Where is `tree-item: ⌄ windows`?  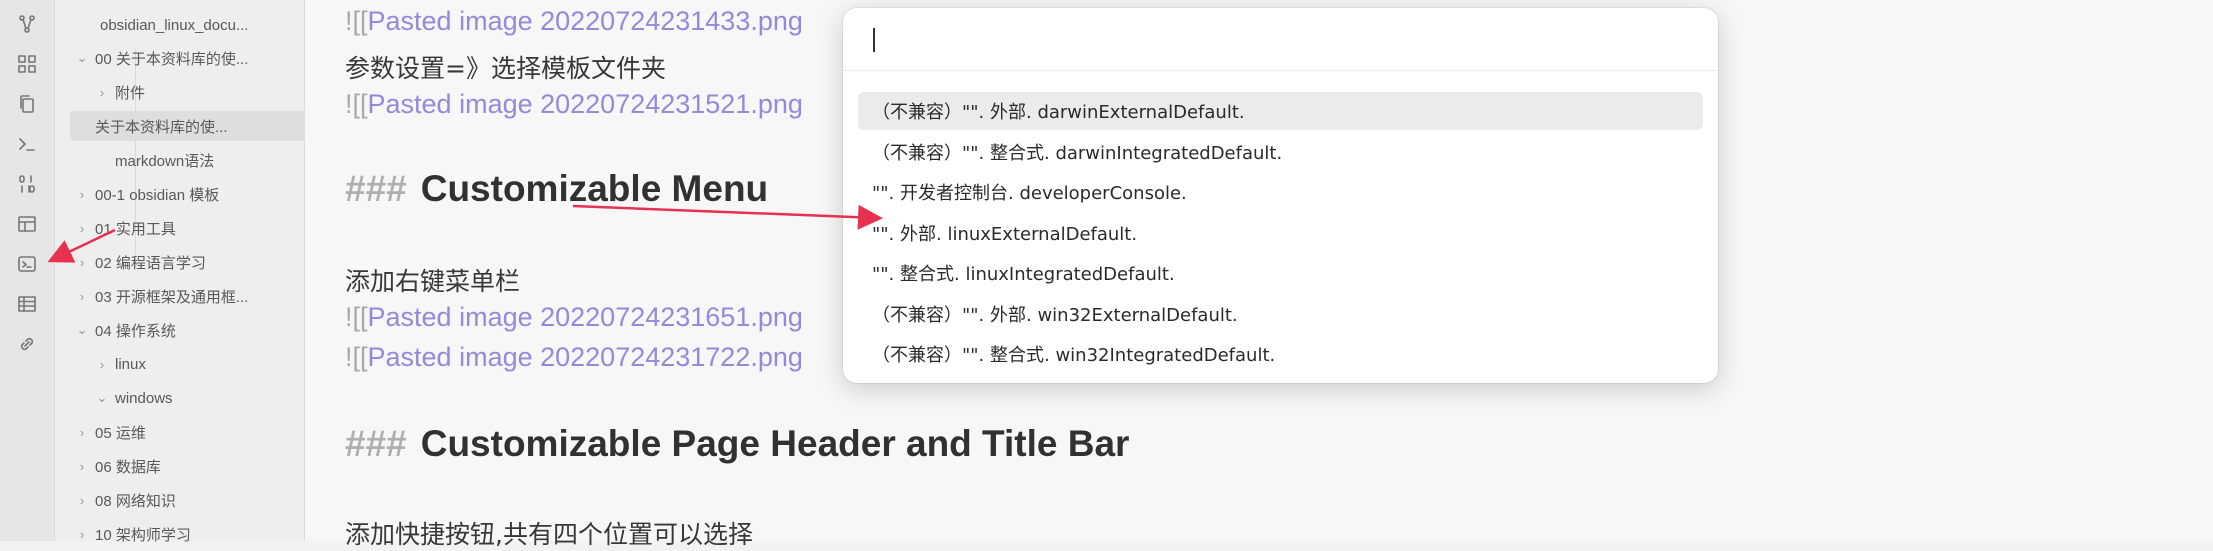 tree-item: ⌄ windows is located at coordinates (134, 398).